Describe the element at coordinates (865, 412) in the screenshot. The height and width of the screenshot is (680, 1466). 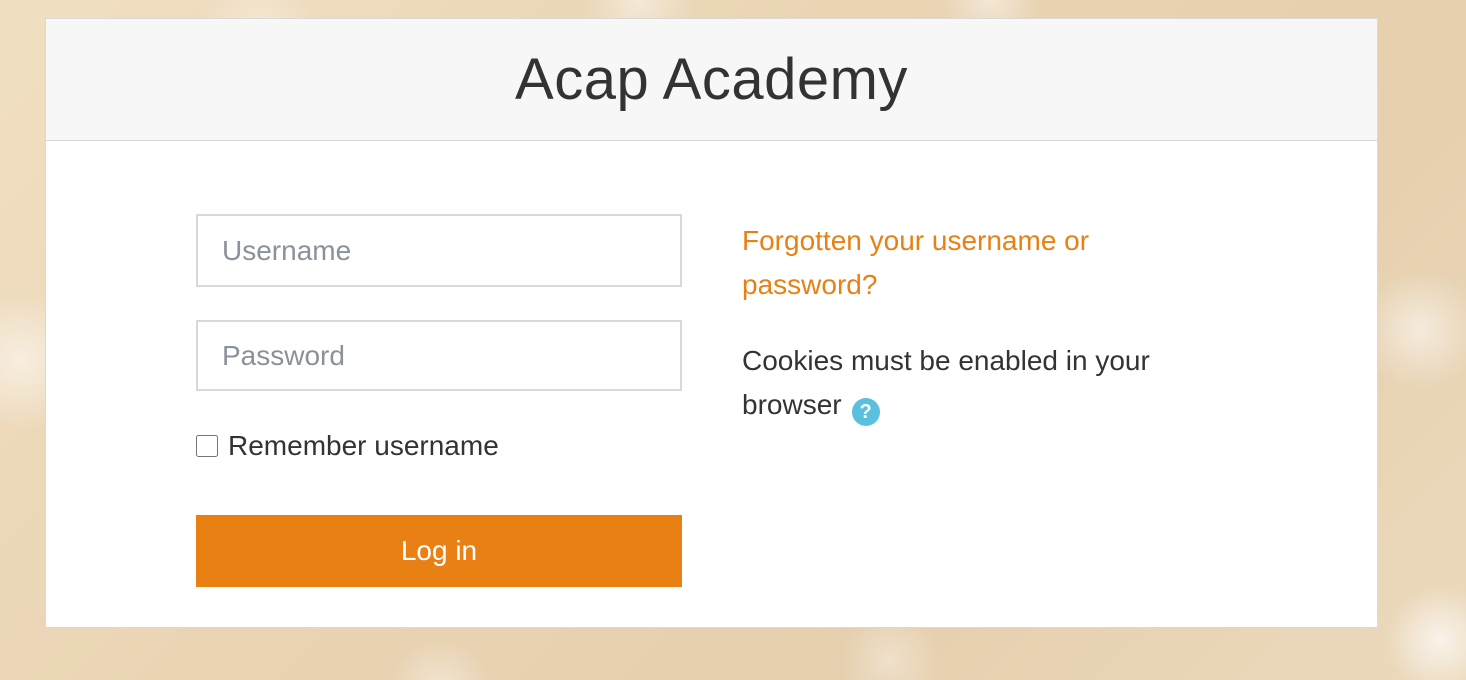
I see `help-icon: ?` at that location.